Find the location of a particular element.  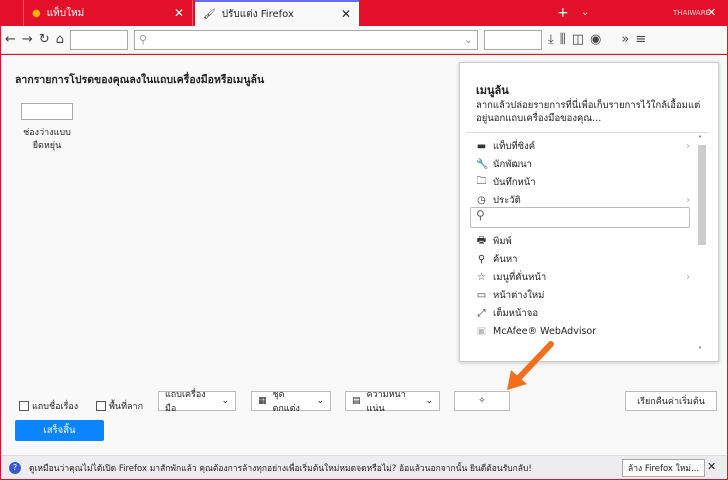

watermark-logo: THAIWARE is located at coordinates (692, 13).